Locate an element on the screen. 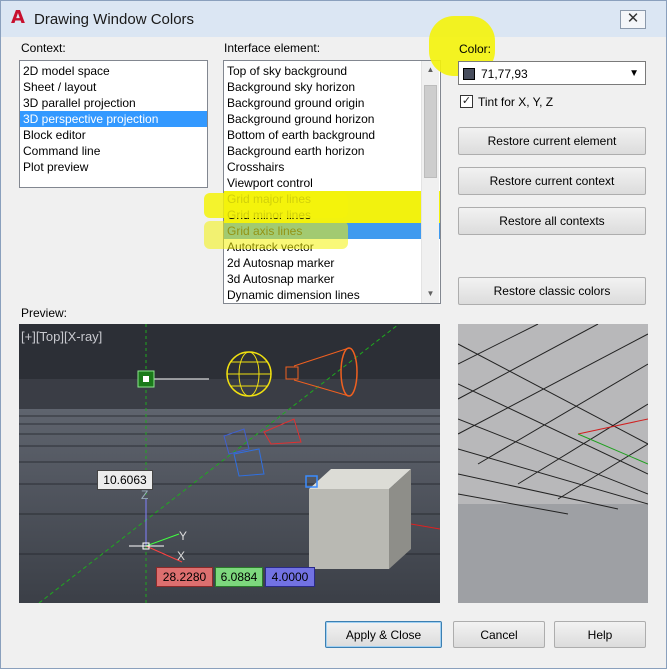  interface-list-item: Background earth horizon is located at coordinates (332, 151).